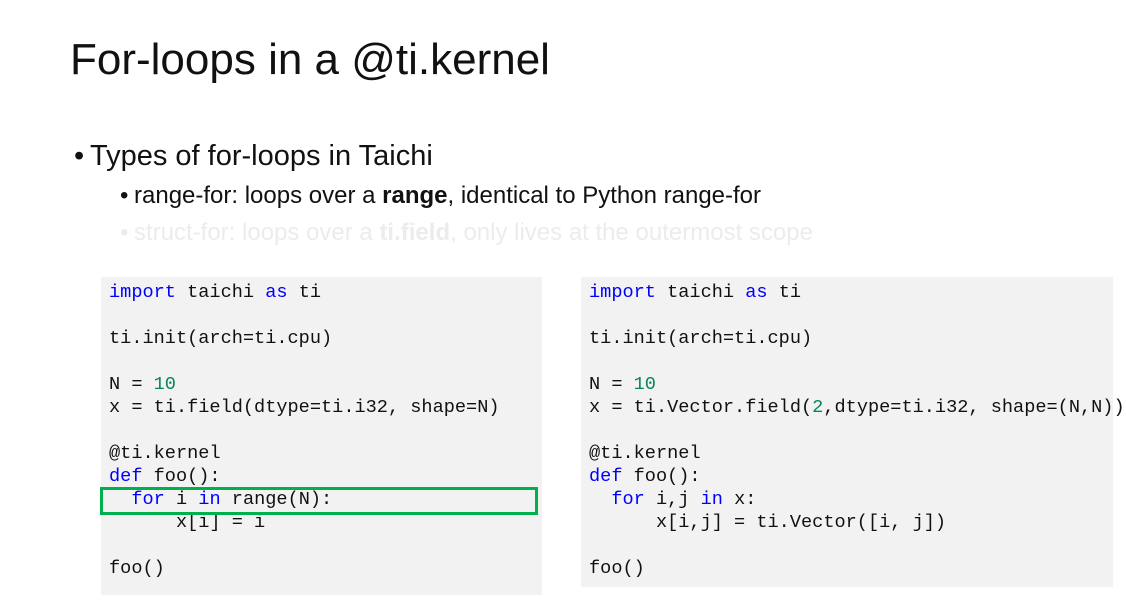 The width and height of the screenshot is (1126, 603). I want to click on code-text: x = ti.Vector.field(, so click(701, 407).